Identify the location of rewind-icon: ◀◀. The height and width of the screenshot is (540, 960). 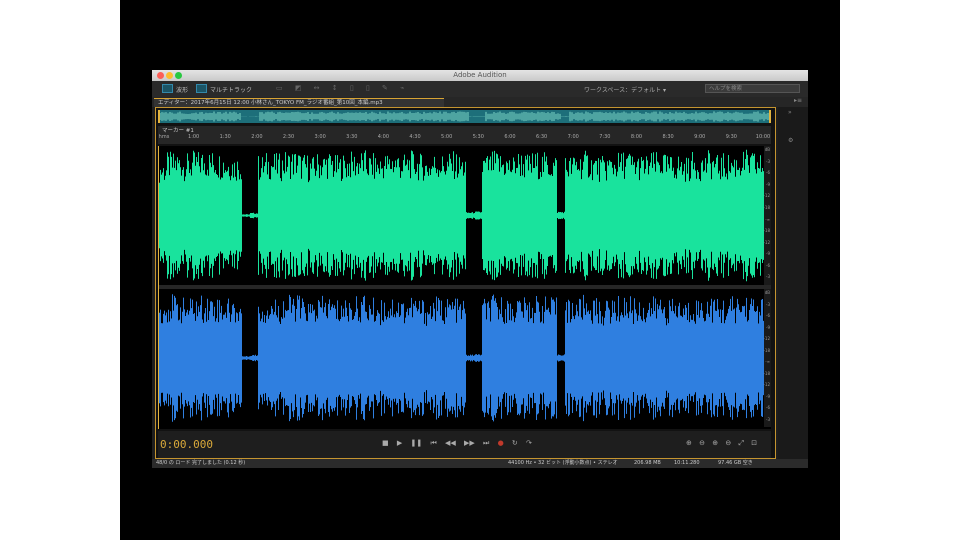
(450, 443).